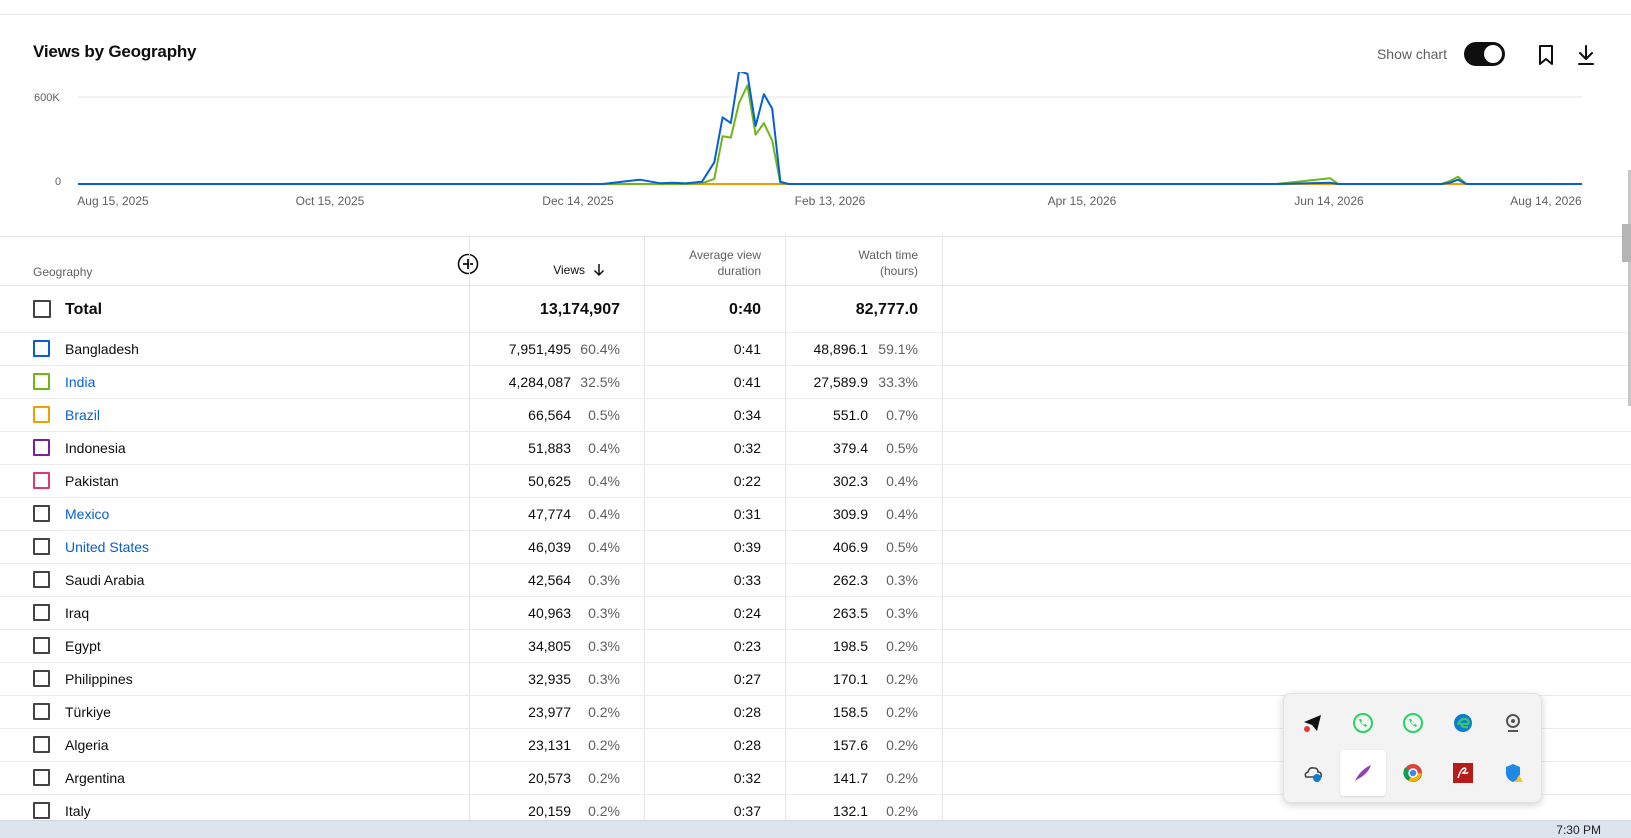  What do you see at coordinates (1586, 55) in the screenshot?
I see `download-button` at bounding box center [1586, 55].